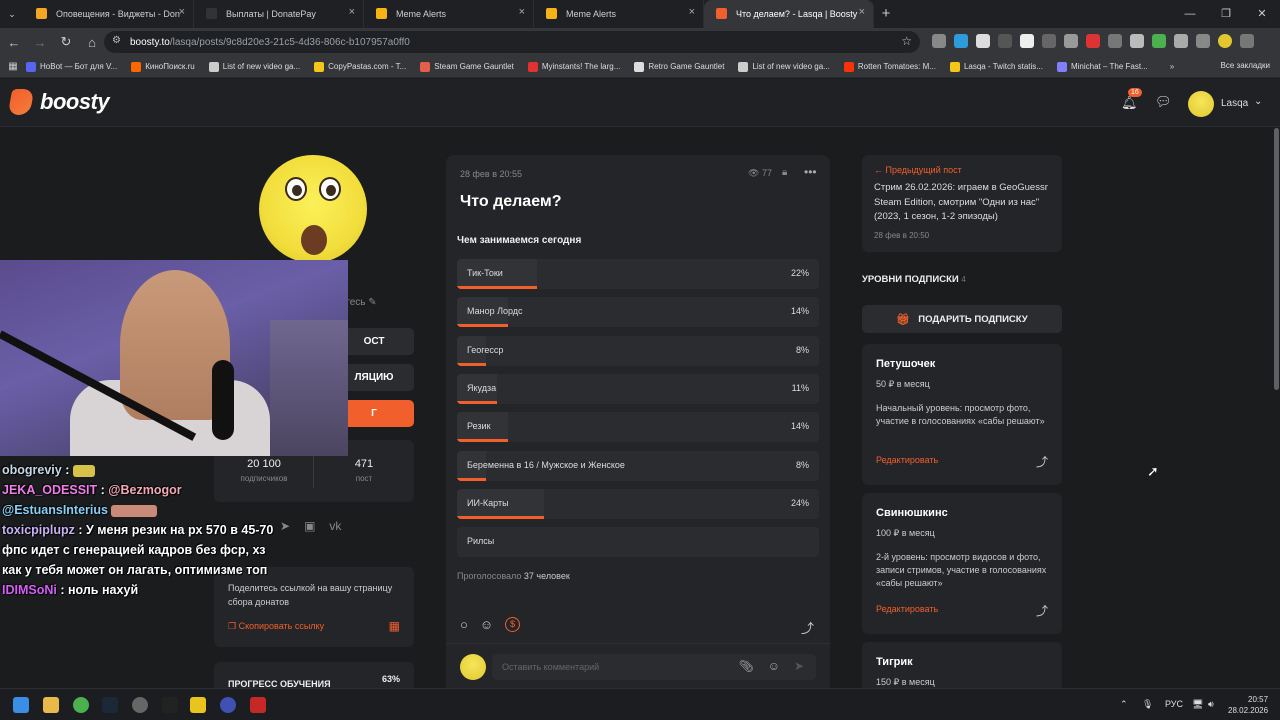  Describe the element at coordinates (81, 705) in the screenshot. I see `chrome-icon` at that location.